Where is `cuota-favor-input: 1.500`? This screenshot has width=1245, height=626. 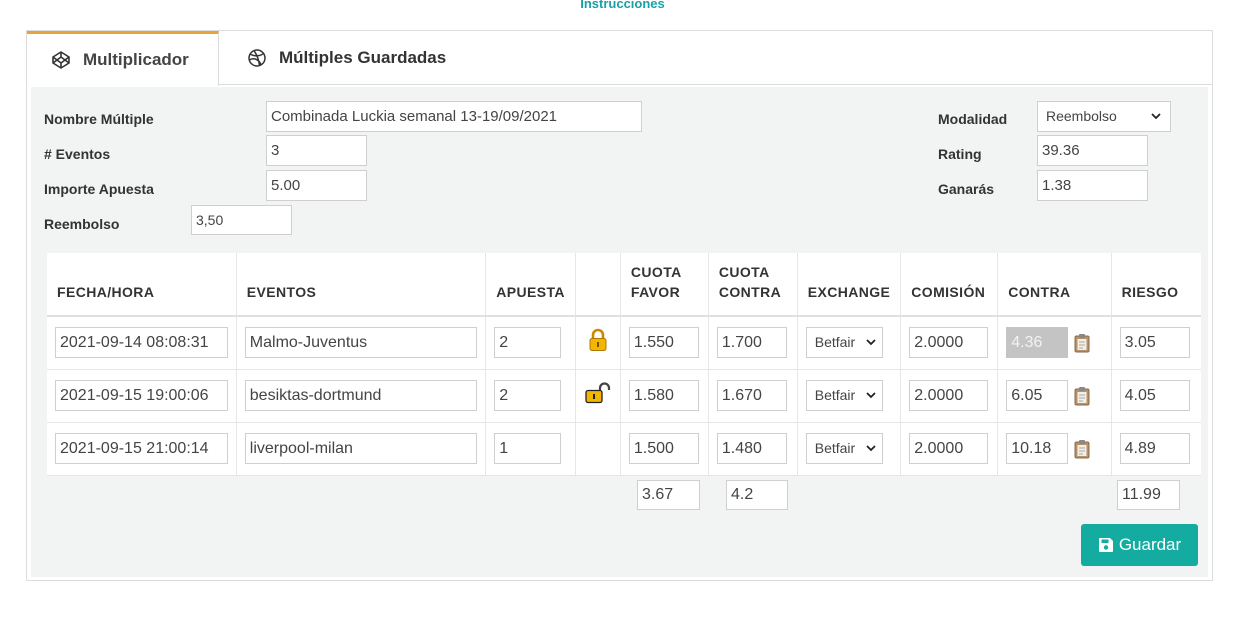 cuota-favor-input: 1.500 is located at coordinates (663, 448).